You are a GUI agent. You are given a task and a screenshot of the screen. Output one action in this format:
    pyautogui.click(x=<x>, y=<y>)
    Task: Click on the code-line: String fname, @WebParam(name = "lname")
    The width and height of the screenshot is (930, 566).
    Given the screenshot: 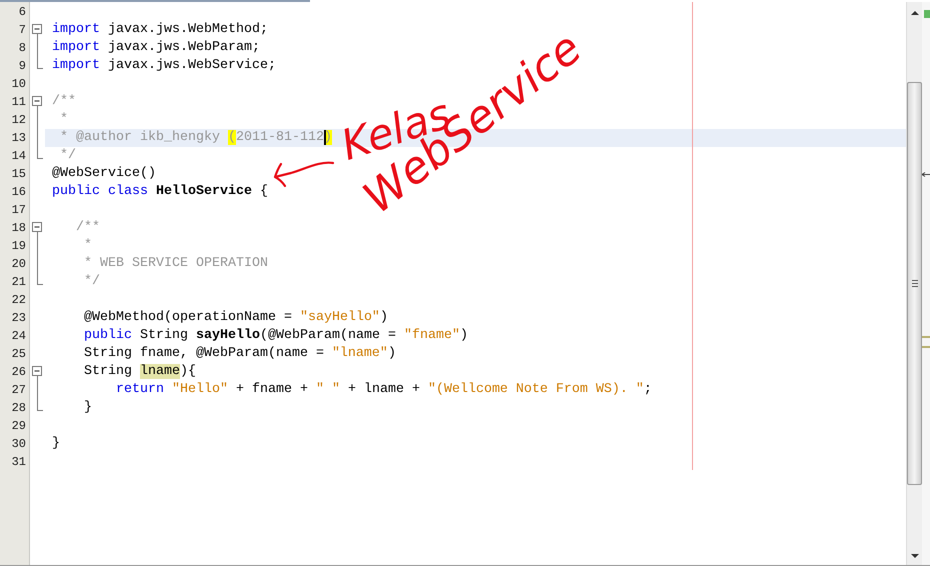 What is the action you would take?
    pyautogui.click(x=239, y=353)
    